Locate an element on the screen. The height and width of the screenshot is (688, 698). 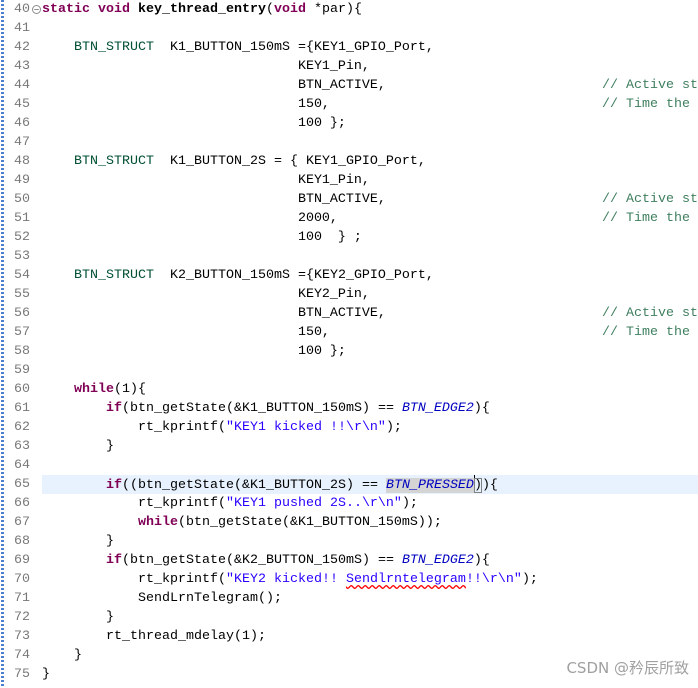
code-text: 100 } ; is located at coordinates (370, 237).